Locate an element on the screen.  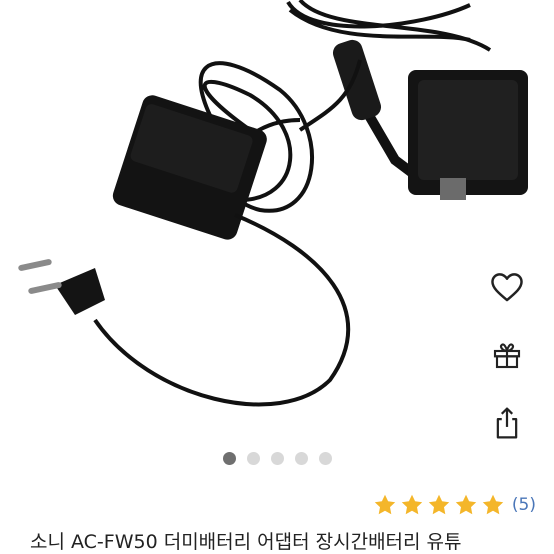
rating-count: (5) is located at coordinates (524, 505).